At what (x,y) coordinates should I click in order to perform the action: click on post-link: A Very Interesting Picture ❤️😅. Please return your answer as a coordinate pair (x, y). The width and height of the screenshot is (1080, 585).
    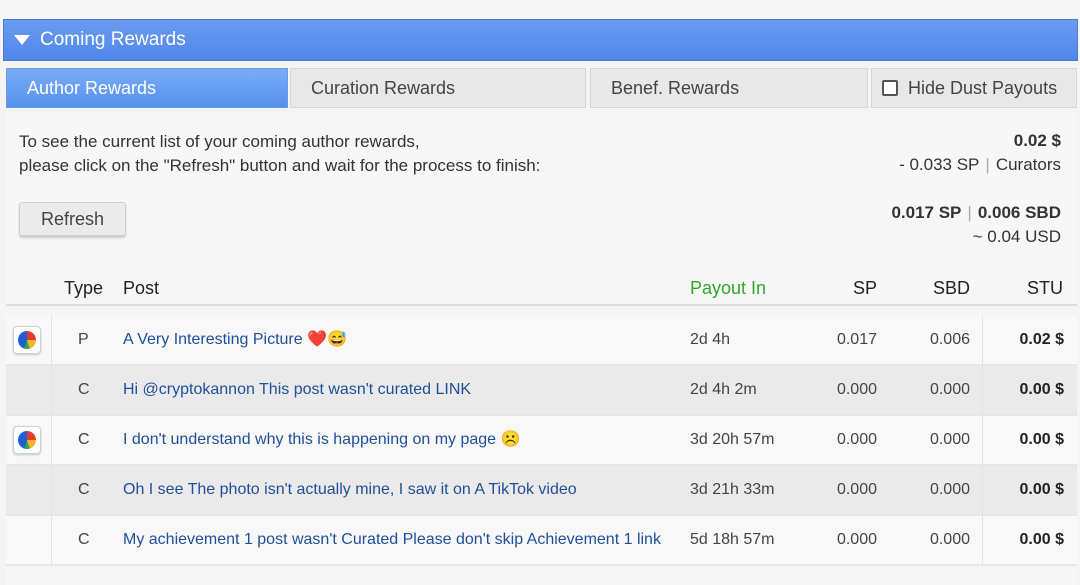
    Looking at the image, I should click on (235, 340).